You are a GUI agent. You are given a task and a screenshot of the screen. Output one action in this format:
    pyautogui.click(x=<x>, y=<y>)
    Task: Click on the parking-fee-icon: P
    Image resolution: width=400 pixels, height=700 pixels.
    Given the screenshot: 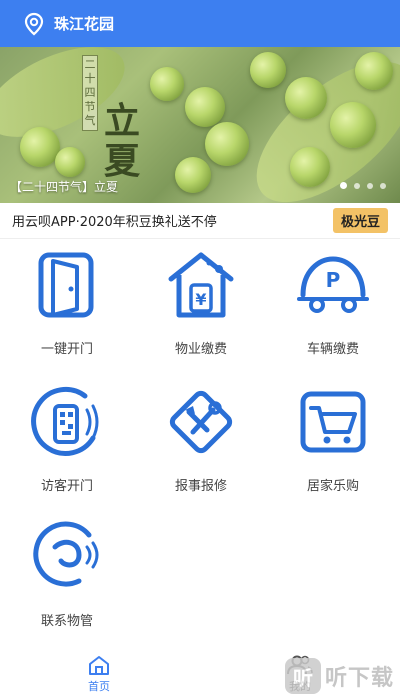 What is the action you would take?
    pyautogui.click(x=333, y=284)
    